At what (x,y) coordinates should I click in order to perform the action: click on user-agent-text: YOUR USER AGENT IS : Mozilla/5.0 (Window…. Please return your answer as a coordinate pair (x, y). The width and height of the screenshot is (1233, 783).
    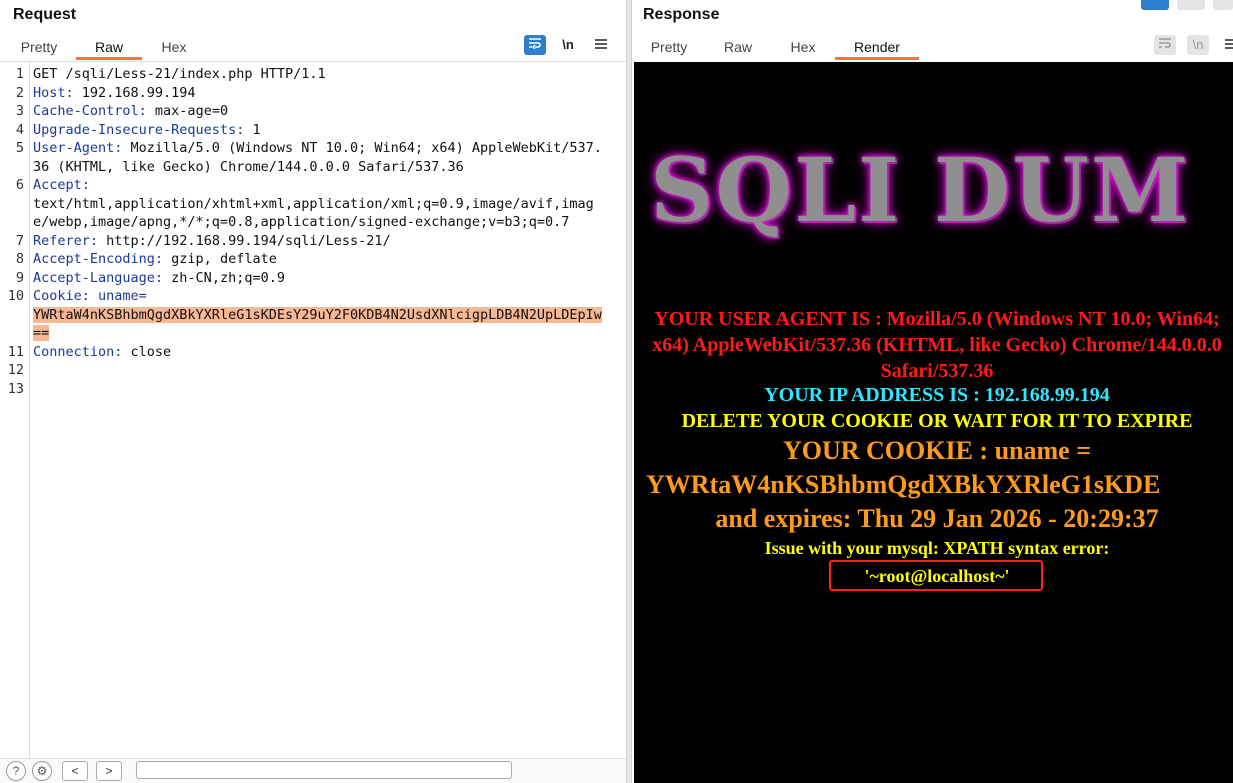
    Looking at the image, I should click on (937, 345).